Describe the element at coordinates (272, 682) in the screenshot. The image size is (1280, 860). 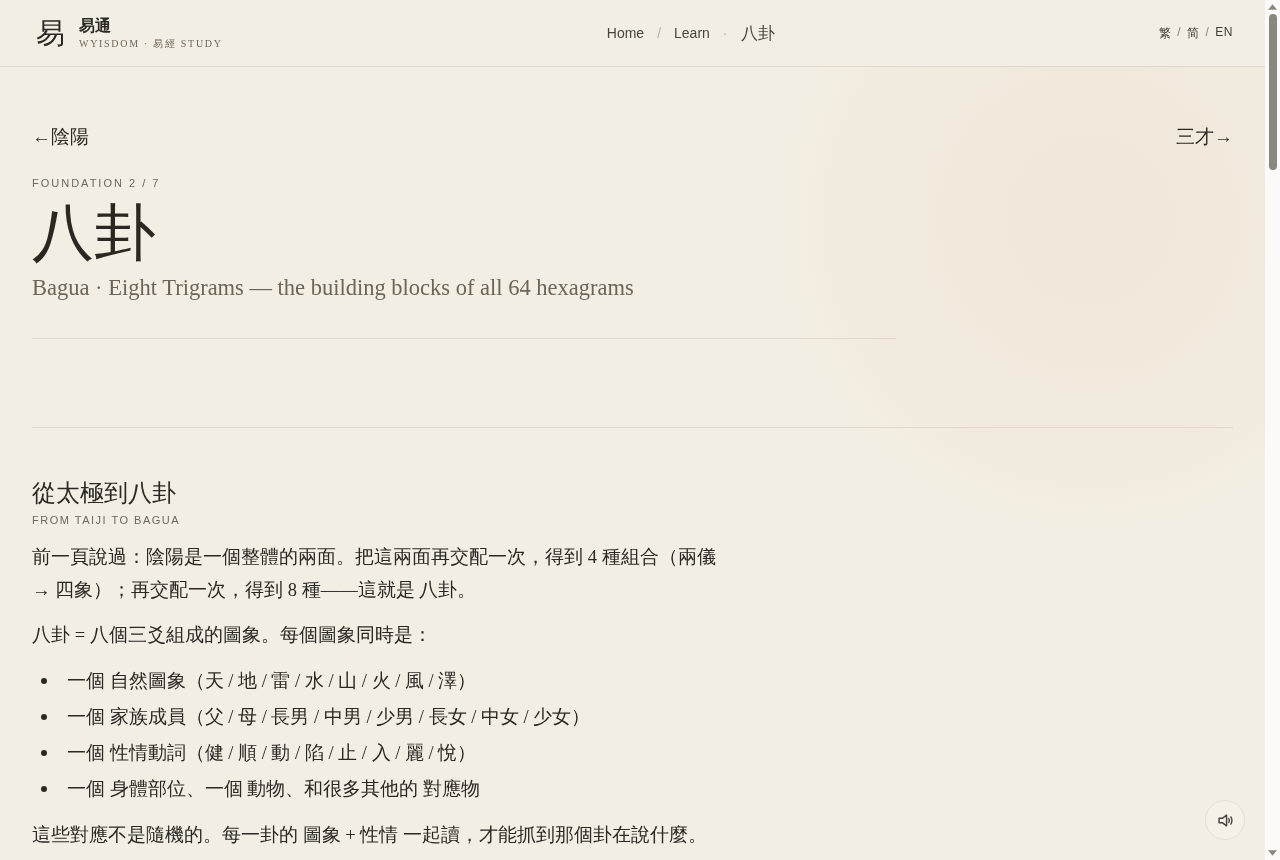
I see `list-item-text: 一個 自然圖象（天 / 地 / 雷 / 水 / 山 / 火 / 風 / 澤）` at that location.